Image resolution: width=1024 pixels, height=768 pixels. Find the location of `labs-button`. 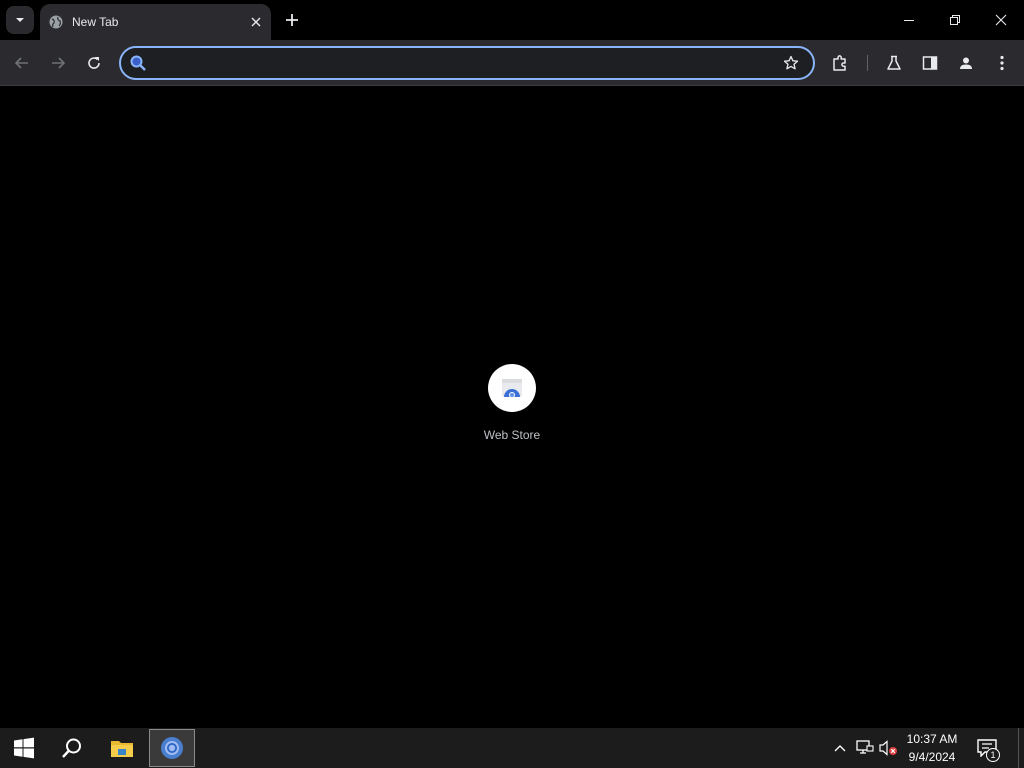

labs-button is located at coordinates (894, 63).